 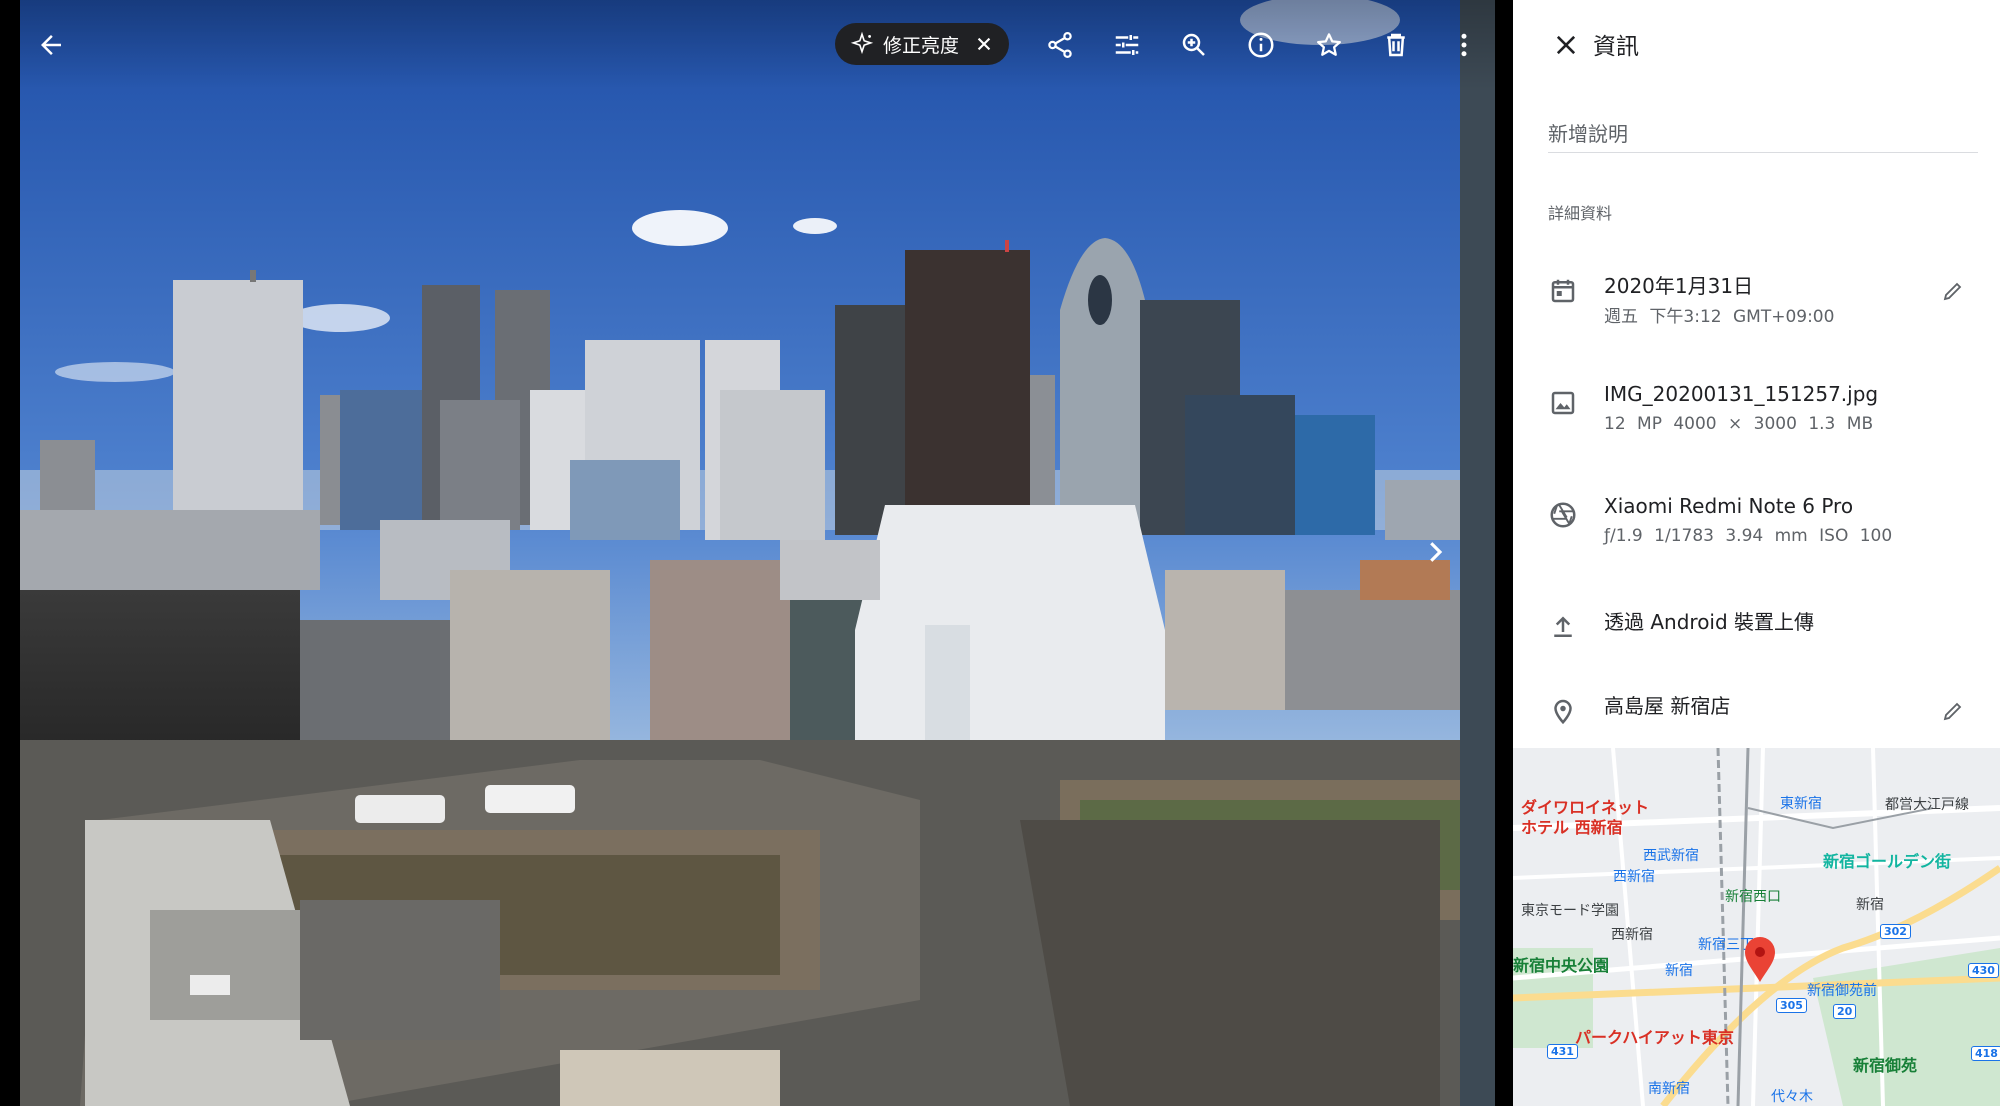 What do you see at coordinates (1741, 394) in the screenshot?
I see `file-name: IMG_20200131_151257.jpg` at bounding box center [1741, 394].